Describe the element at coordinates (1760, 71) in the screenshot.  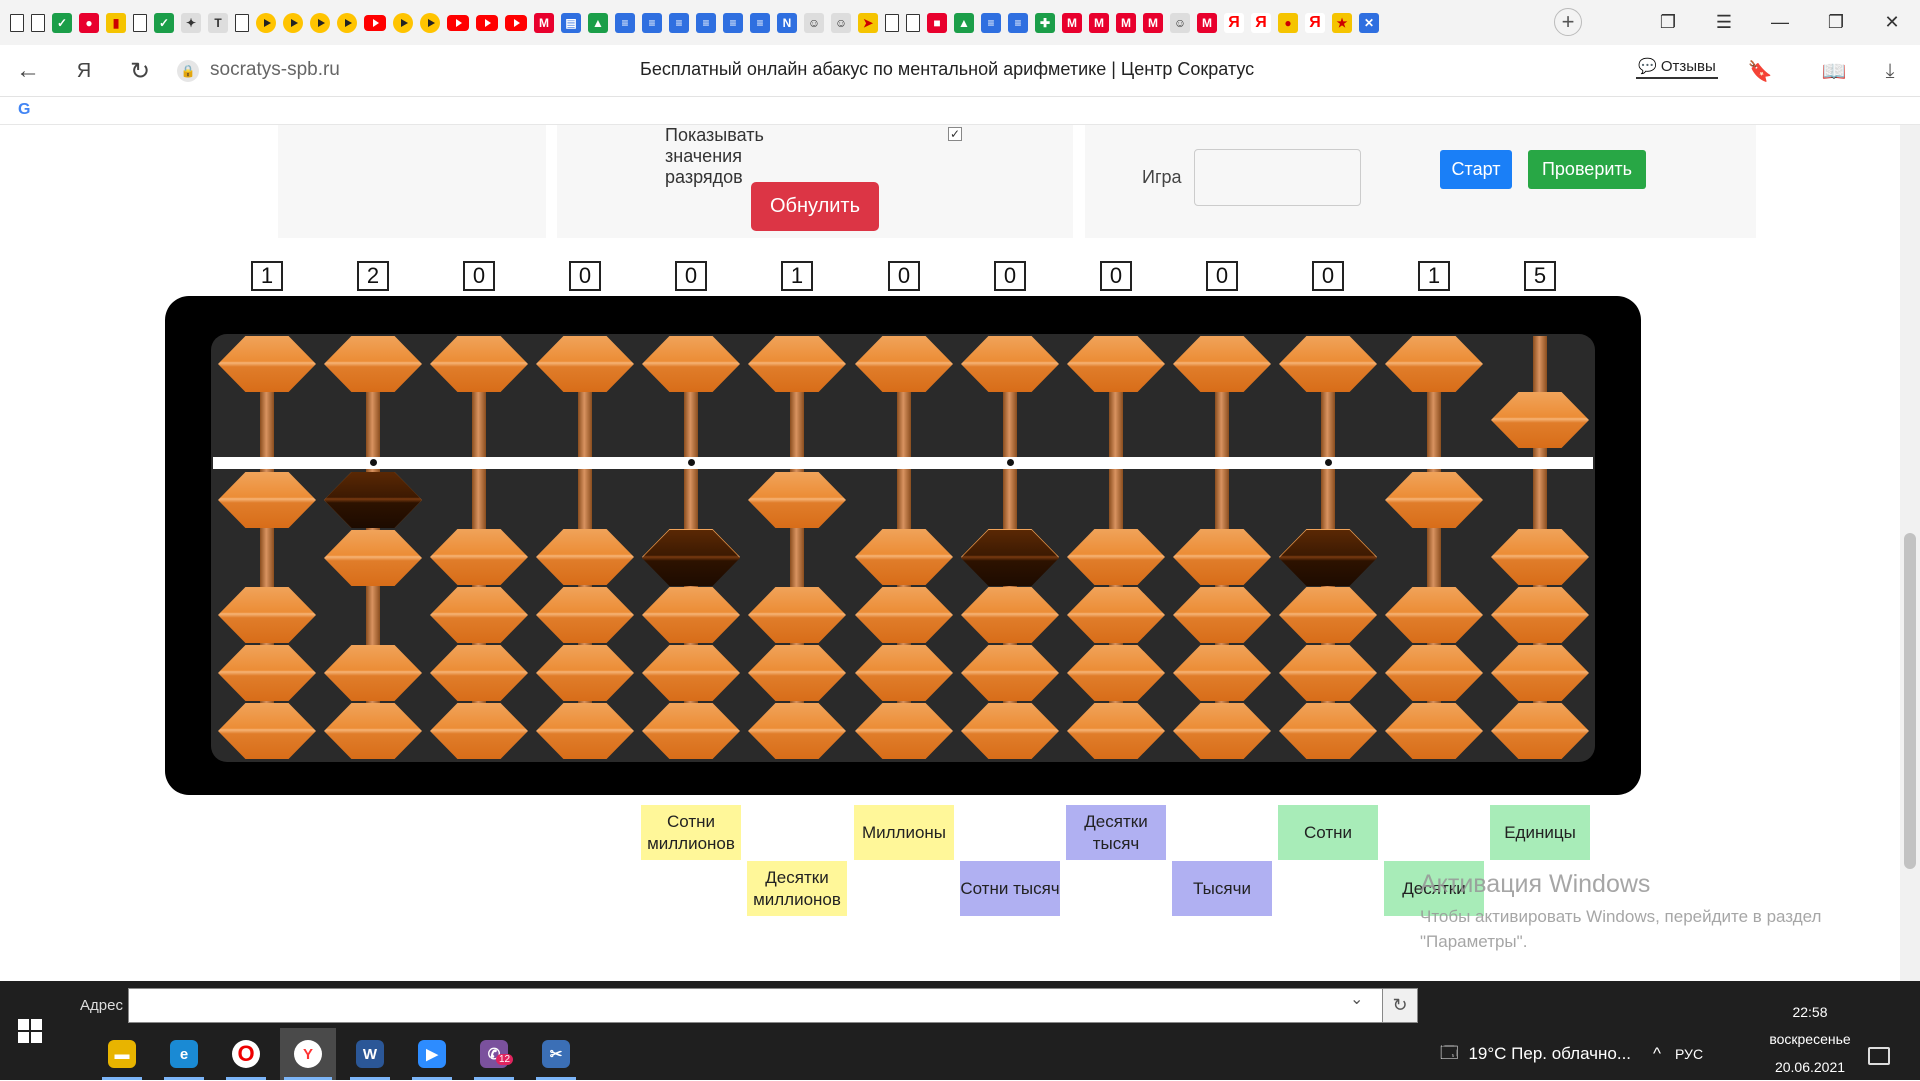
I see `bookmark-icon: 🔖` at that location.